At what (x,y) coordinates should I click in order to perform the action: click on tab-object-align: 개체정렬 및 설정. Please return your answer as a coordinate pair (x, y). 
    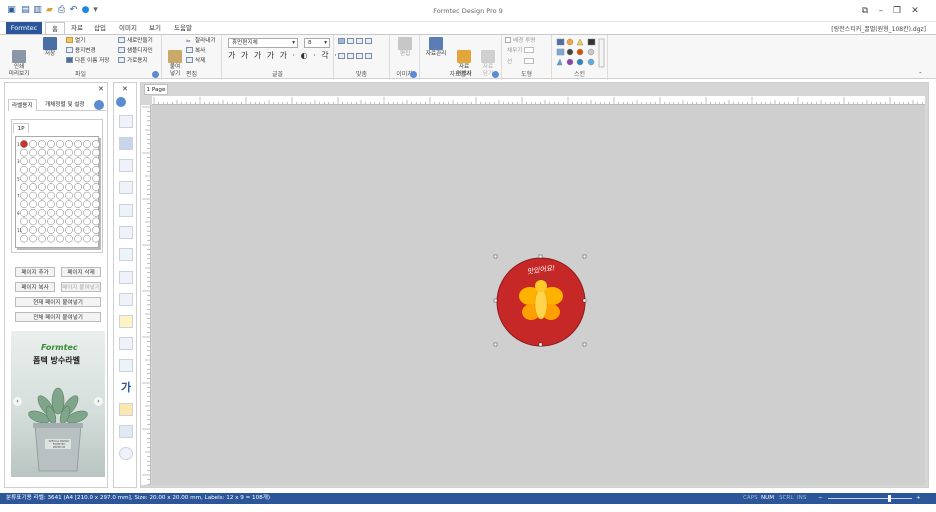
    Looking at the image, I should click on (65, 105).